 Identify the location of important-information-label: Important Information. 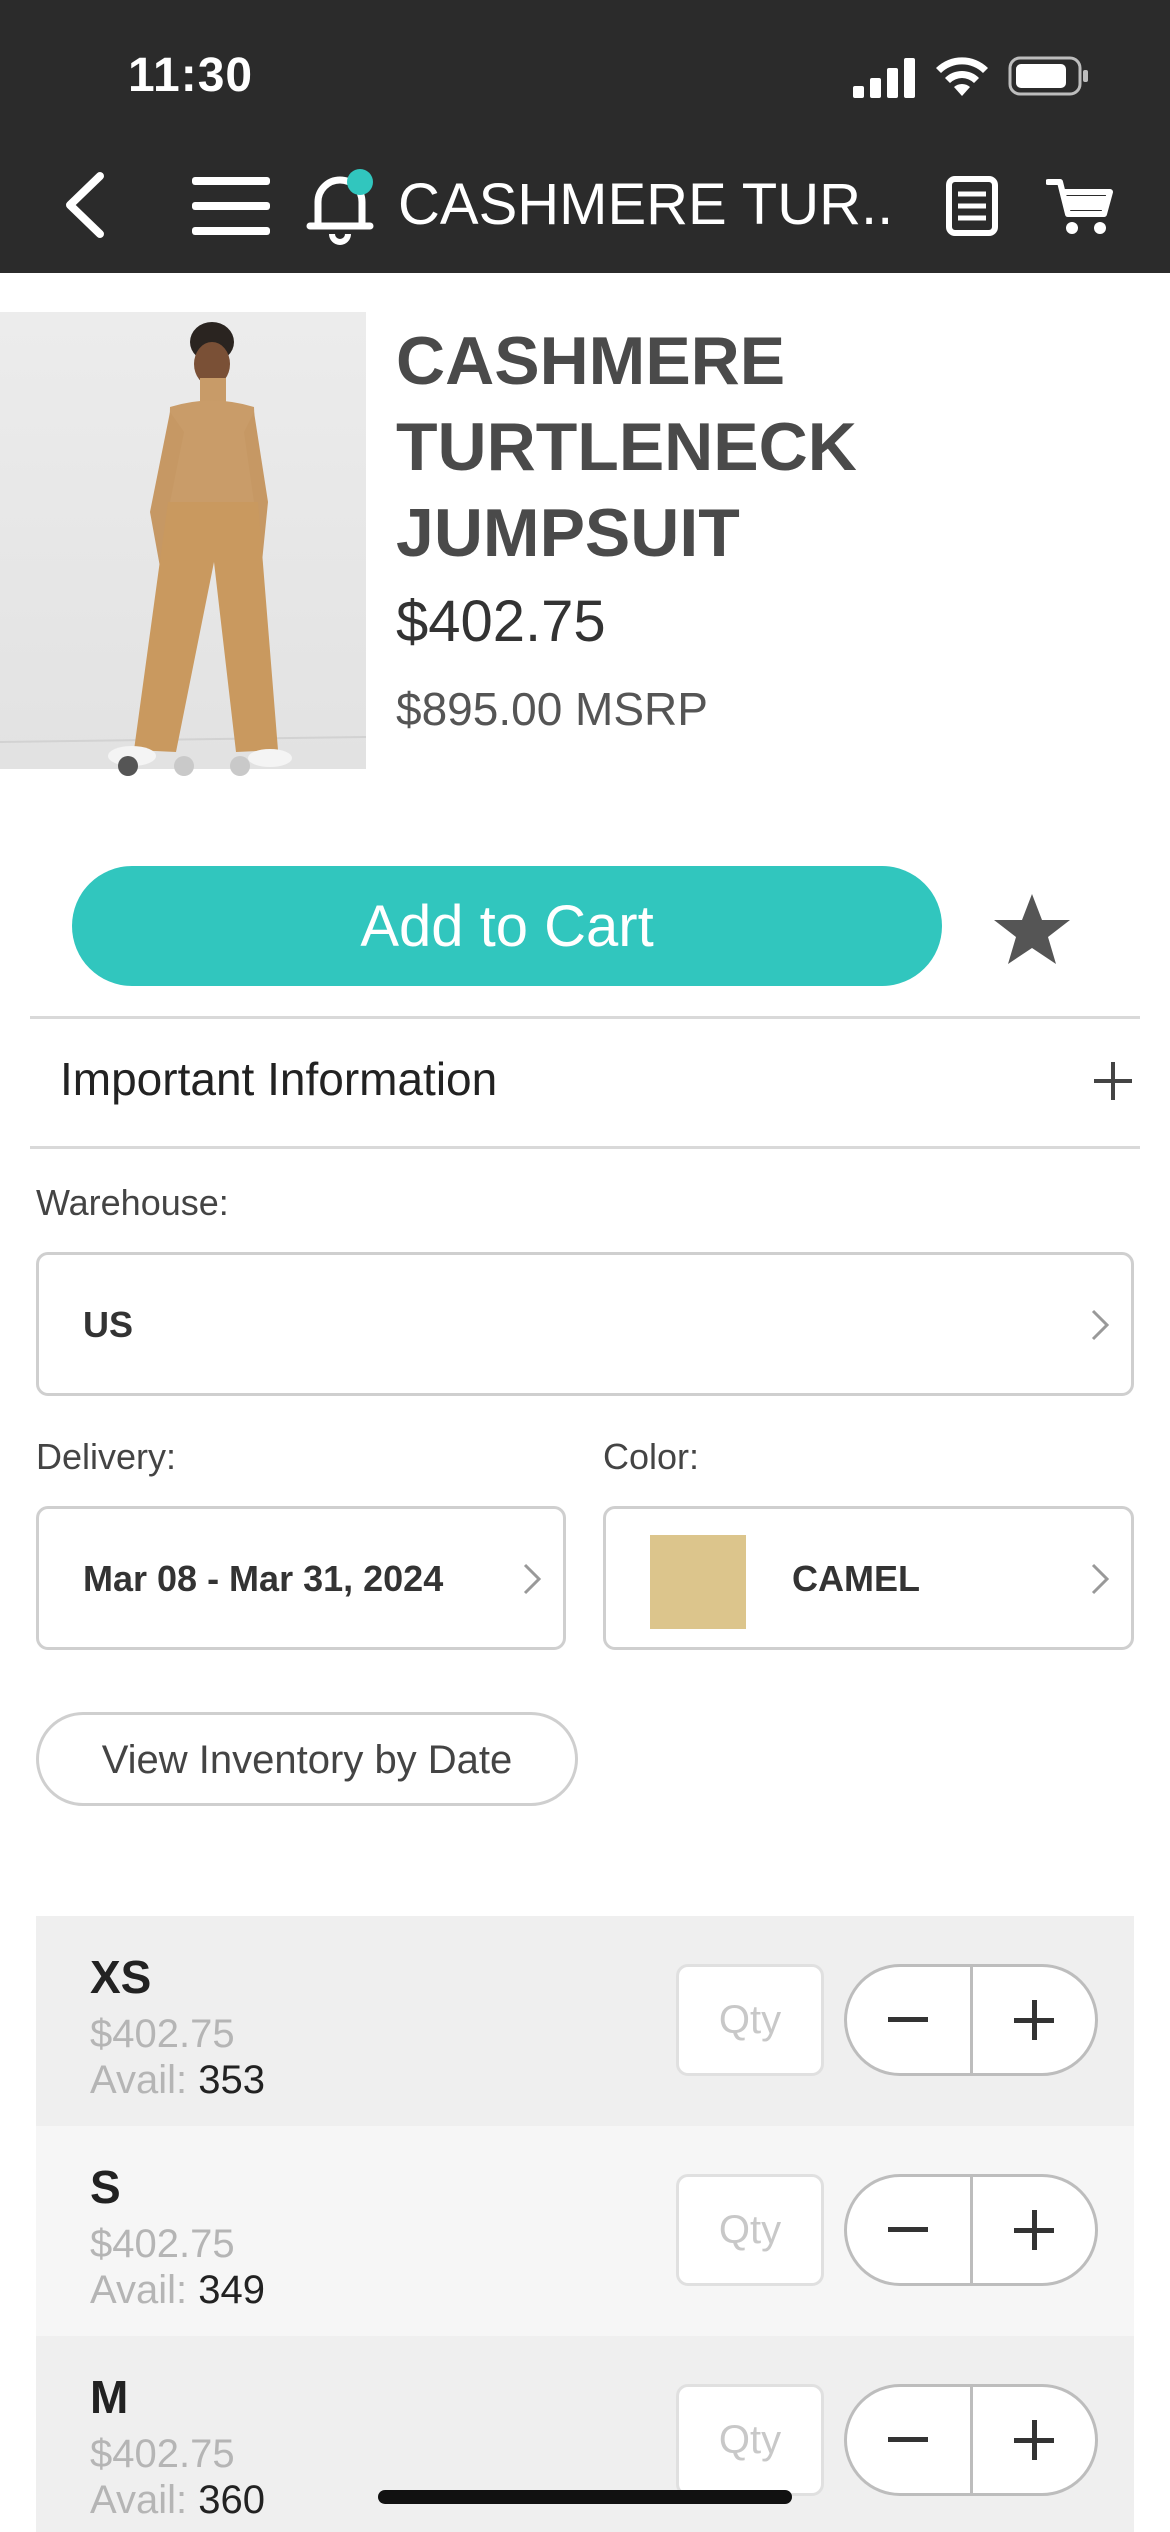
(278, 1079).